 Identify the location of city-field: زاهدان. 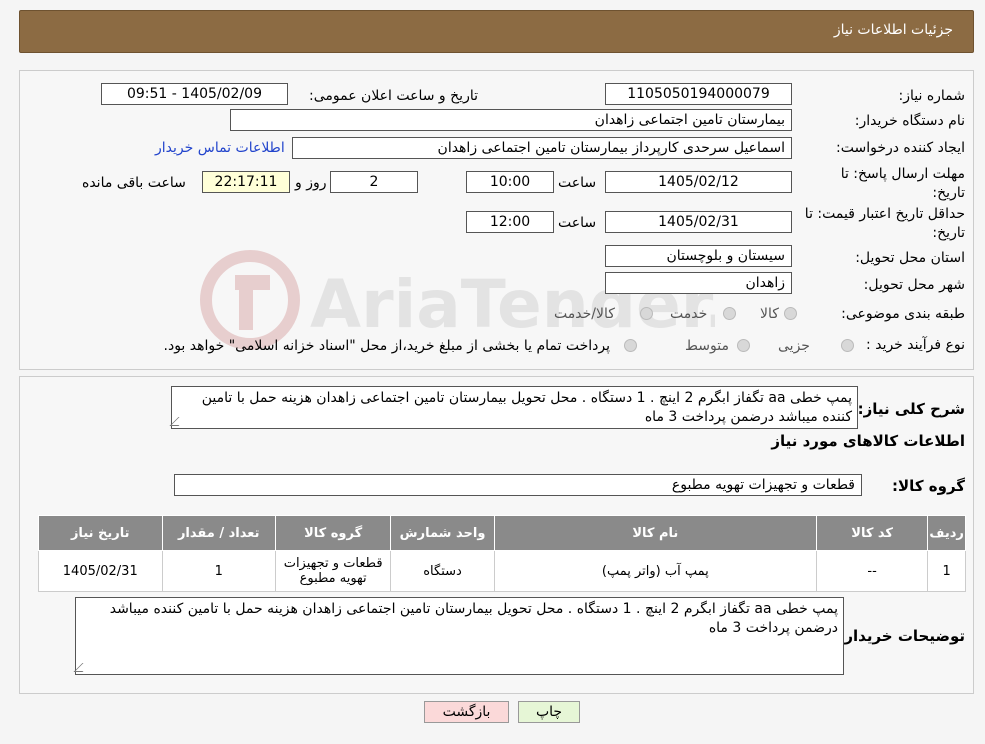
(698, 283).